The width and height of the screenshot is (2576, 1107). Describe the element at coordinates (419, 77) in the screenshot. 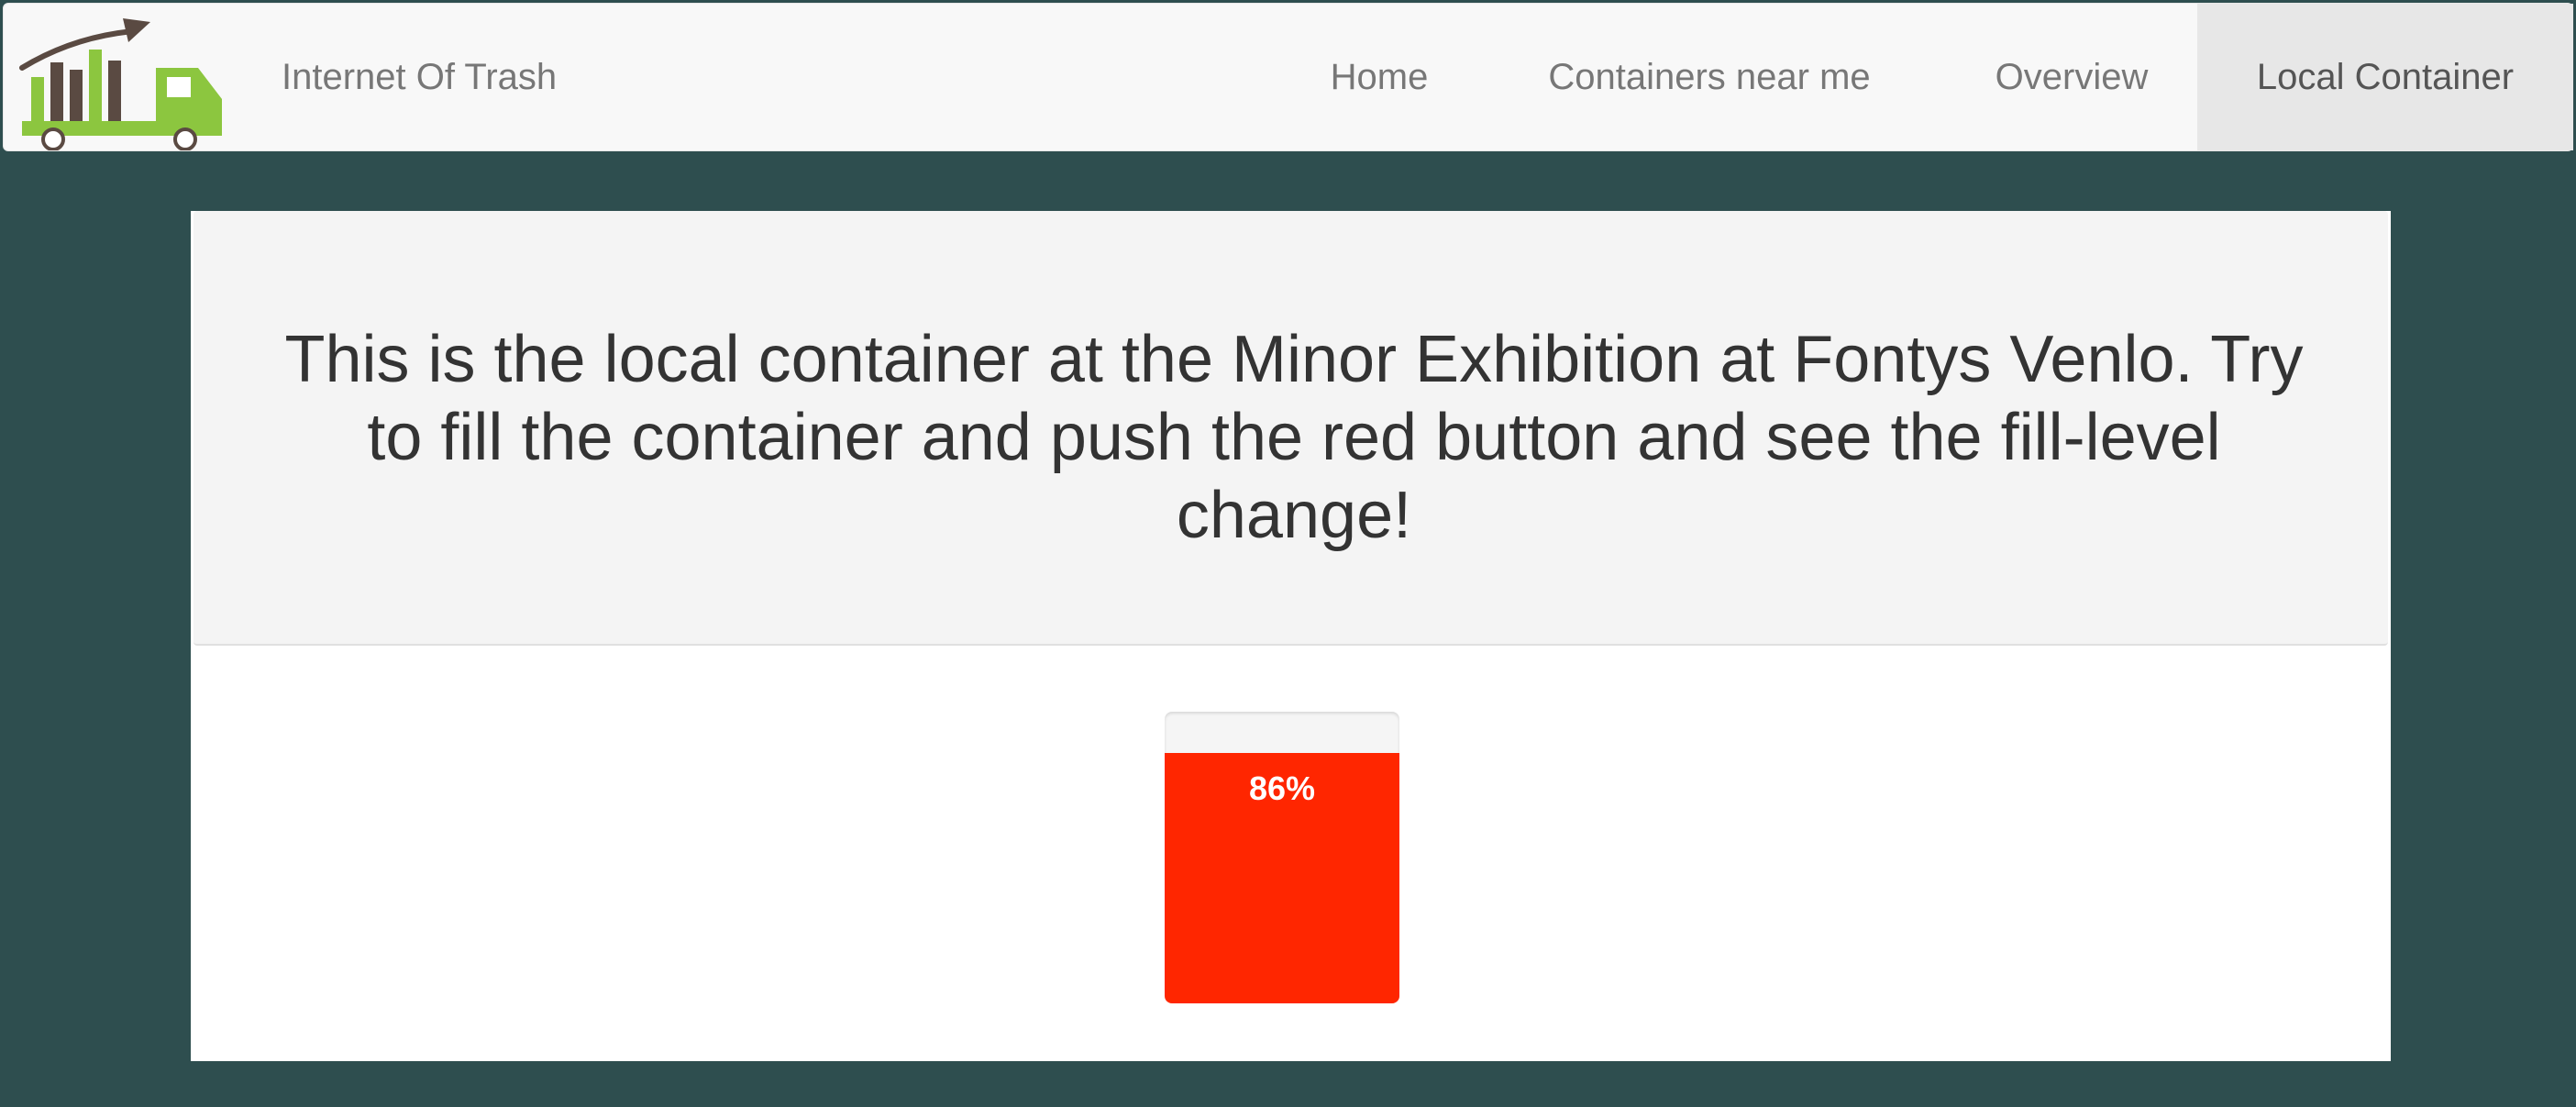

I see `brand-link: Internet Of Trash` at that location.